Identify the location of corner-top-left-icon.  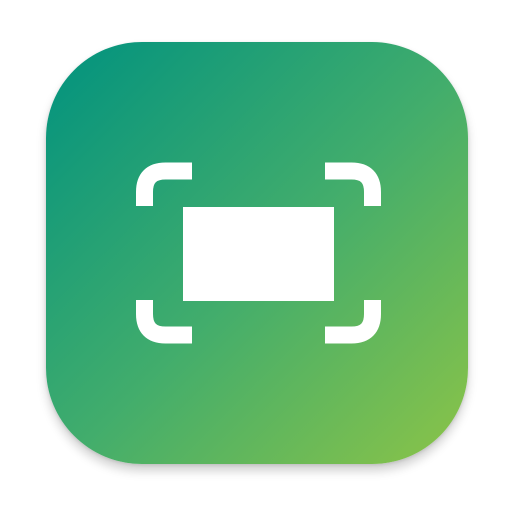
(164, 184).